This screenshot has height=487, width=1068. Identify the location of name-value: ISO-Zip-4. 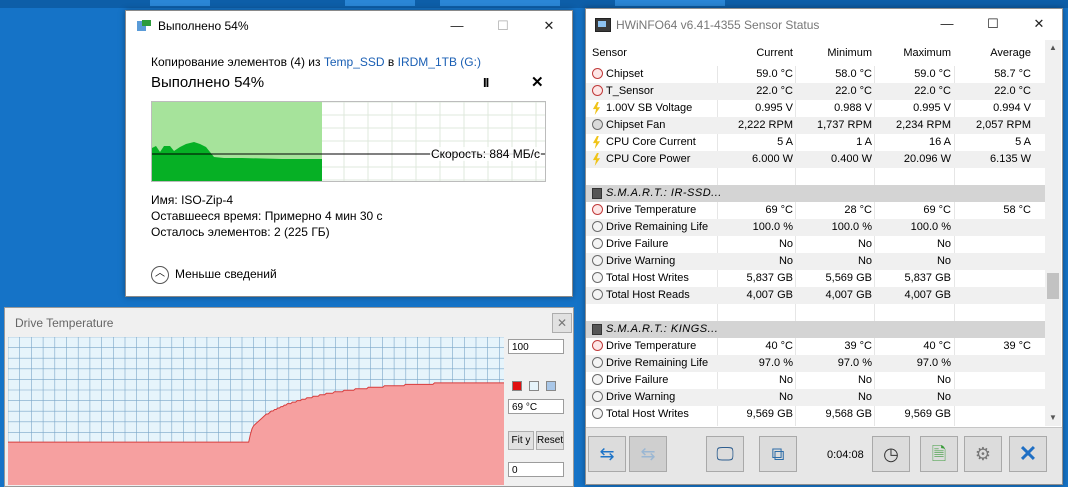
(207, 200).